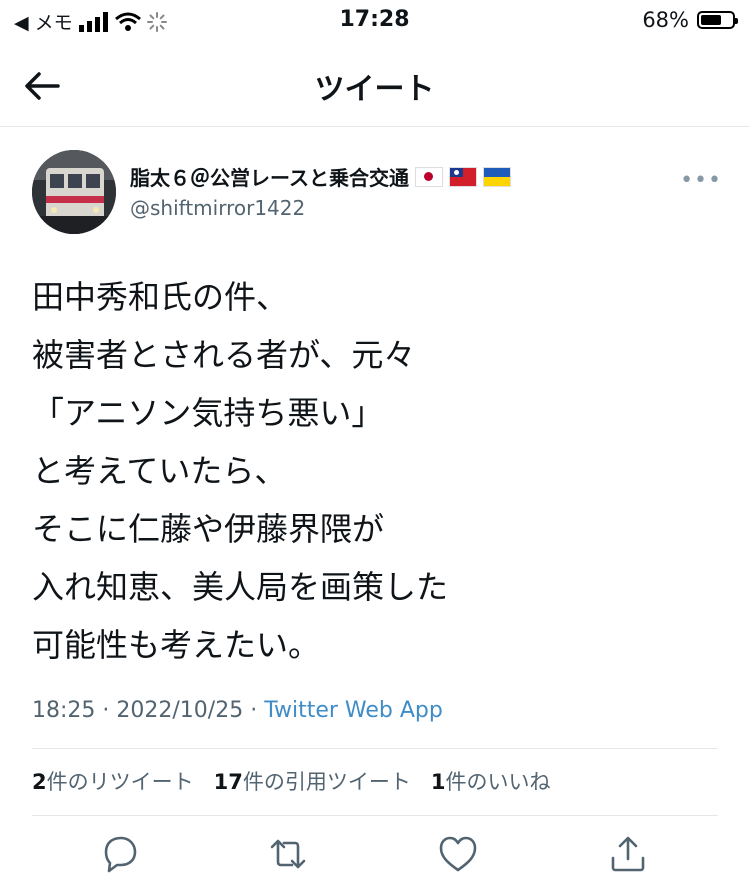 Image resolution: width=749 pixels, height=883 pixels. Describe the element at coordinates (179, 710) in the screenshot. I see `tweet-date: 2022/10/25` at that location.